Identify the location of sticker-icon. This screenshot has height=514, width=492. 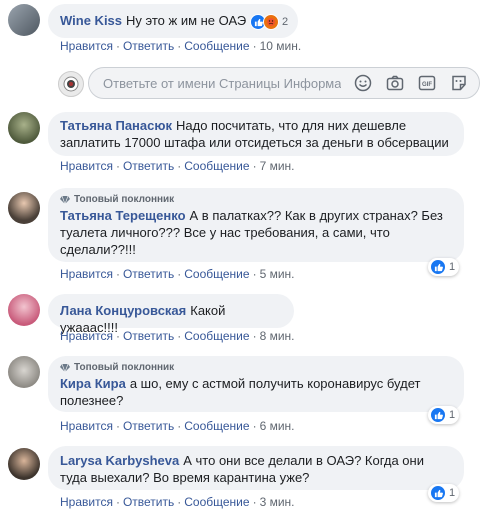
(459, 83).